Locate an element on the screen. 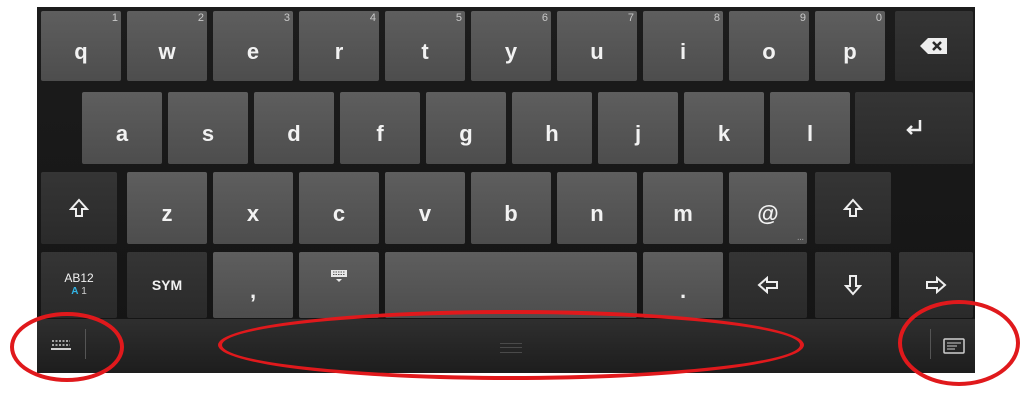 The image size is (1024, 394). shift-left-key is located at coordinates (79, 208).